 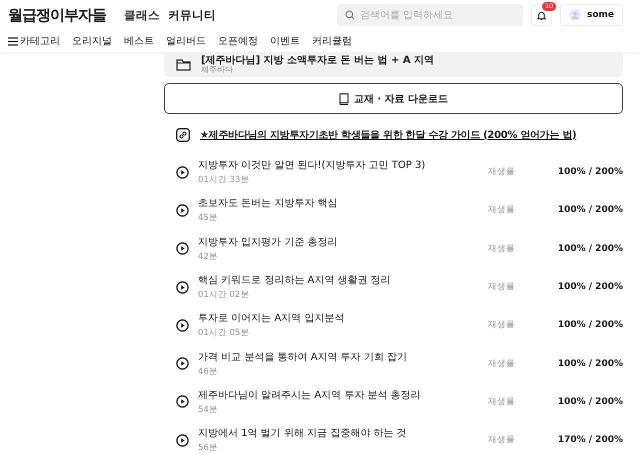 I want to click on bell-icon, so click(x=541, y=15).